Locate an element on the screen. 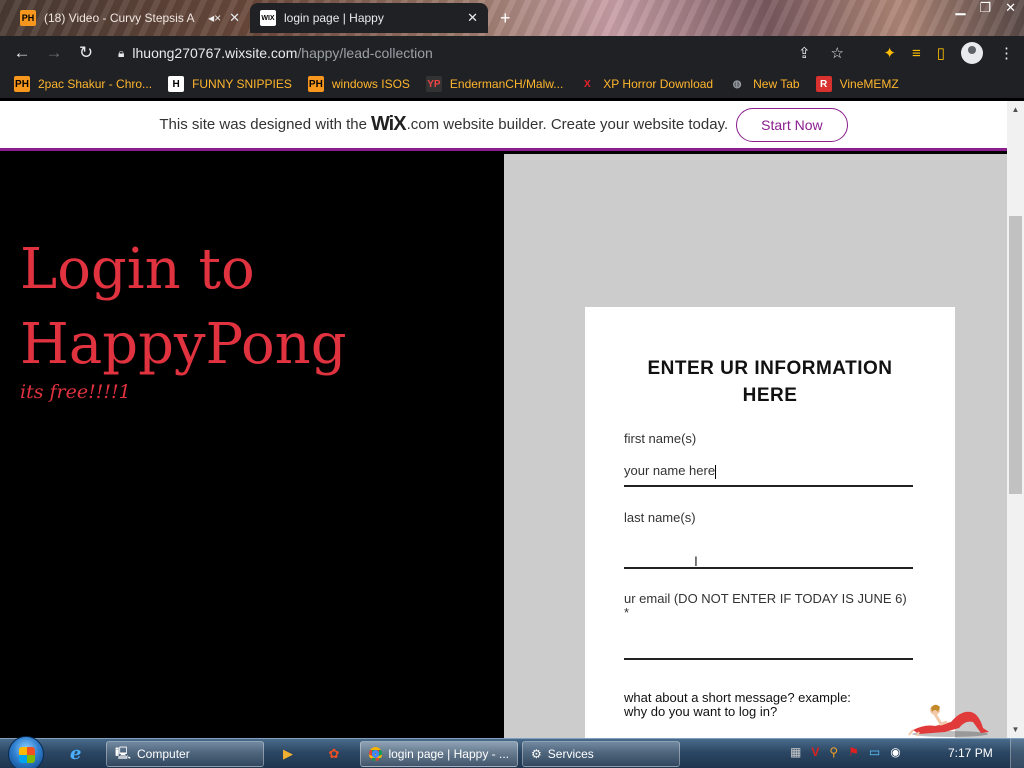  tray-search-icon: ⚲ is located at coordinates (833, 752).